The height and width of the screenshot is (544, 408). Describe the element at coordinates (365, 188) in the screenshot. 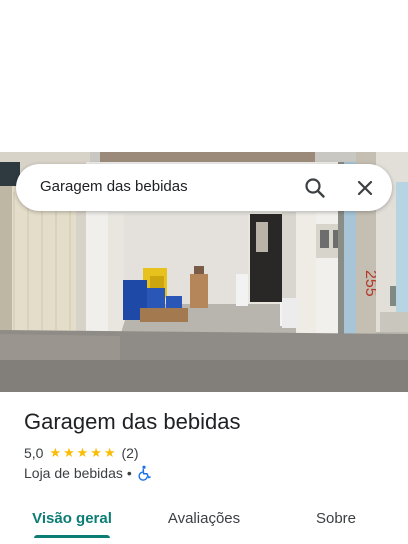

I see `close-icon` at that location.